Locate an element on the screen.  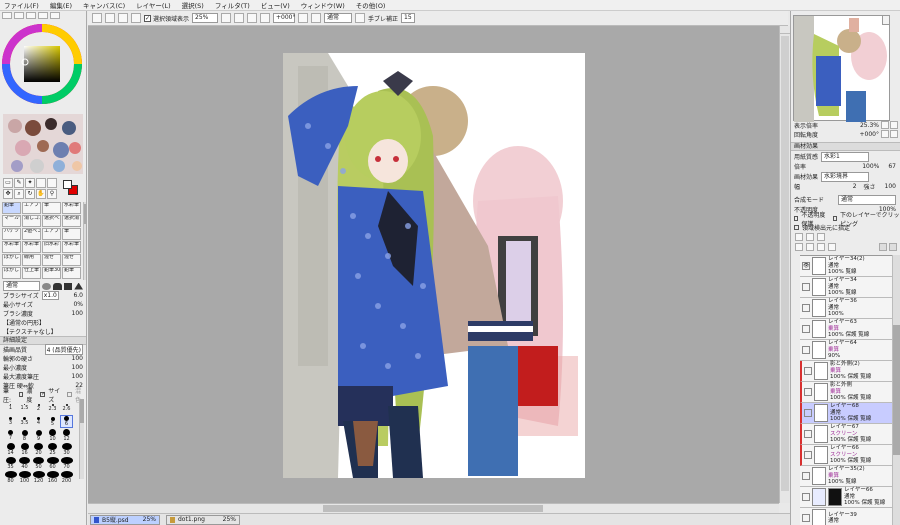
zoom-reset-button is located at coordinates (252, 18).